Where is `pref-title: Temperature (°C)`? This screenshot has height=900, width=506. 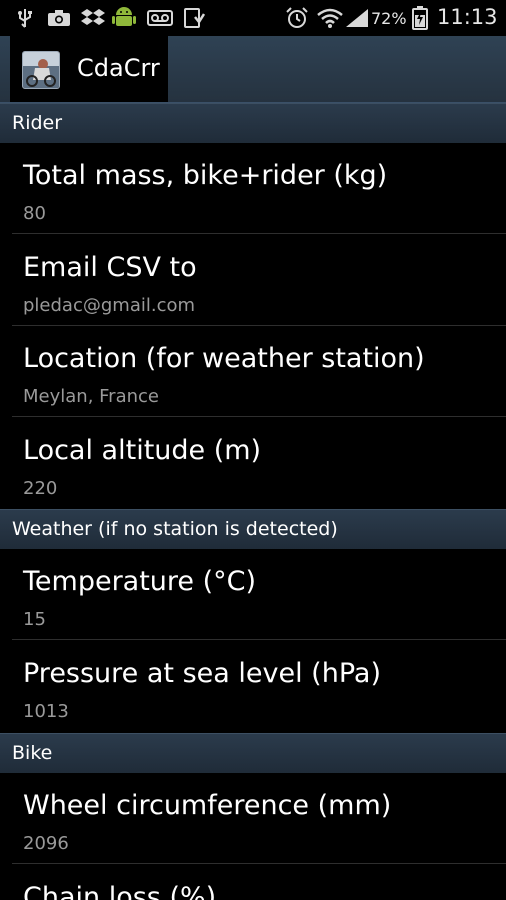
pref-title: Temperature (°C) is located at coordinates (140, 581).